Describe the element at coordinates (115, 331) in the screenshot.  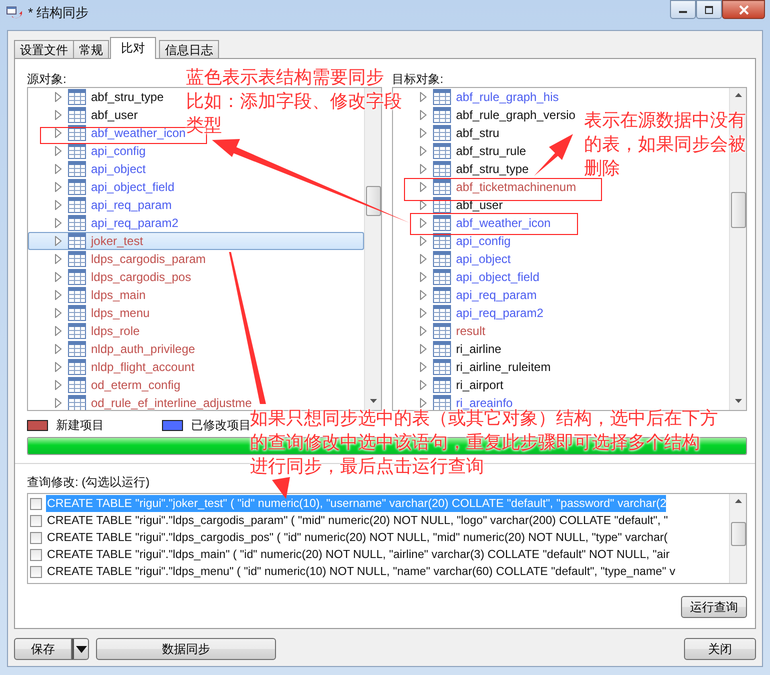
I see `tree-item: ldps_role` at that location.